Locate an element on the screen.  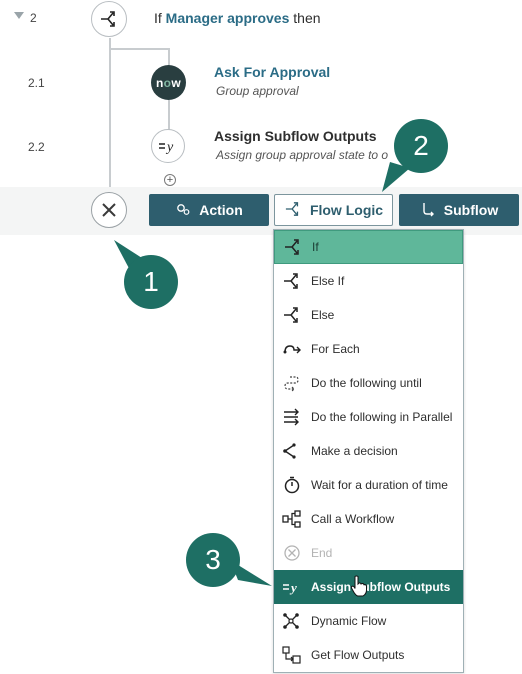
callout-3: 3 is located at coordinates (213, 560).